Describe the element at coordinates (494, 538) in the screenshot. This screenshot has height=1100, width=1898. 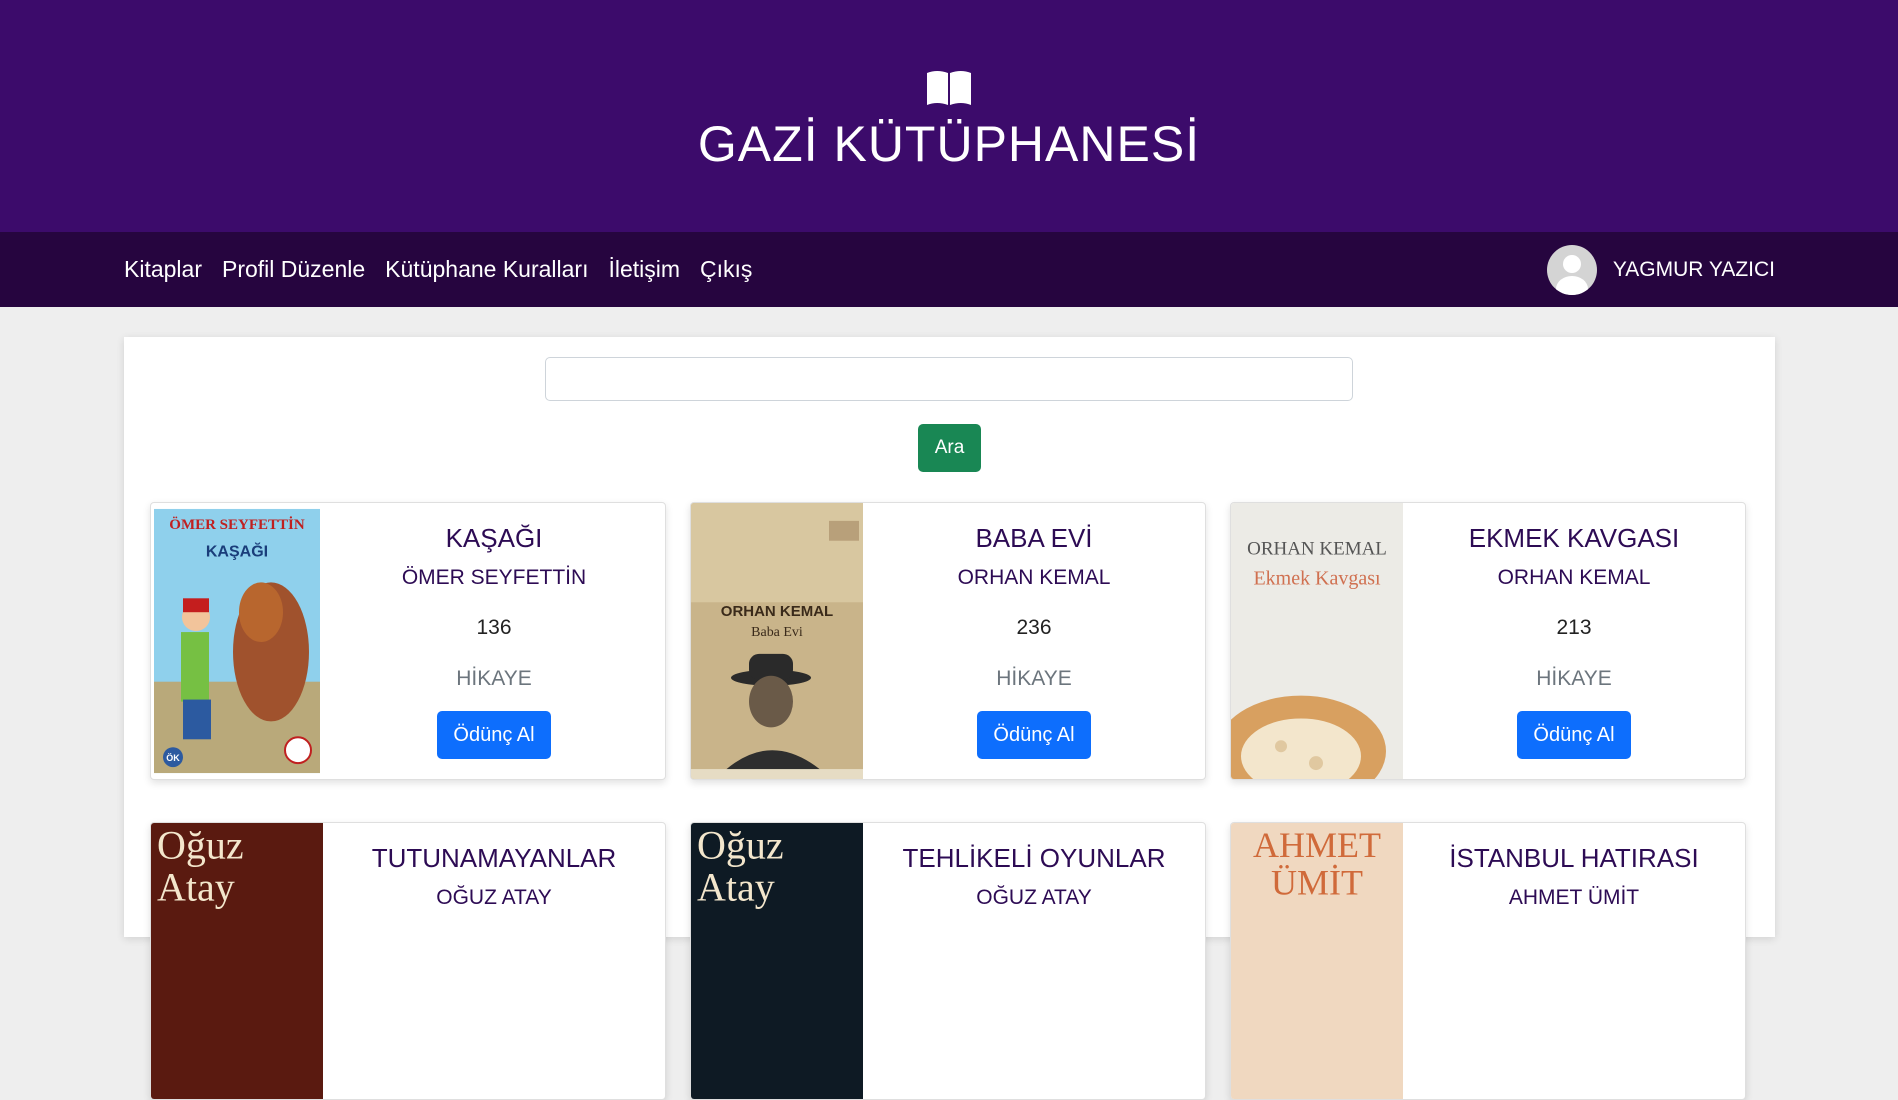
I see `book-title: KAŞAĞI` at that location.